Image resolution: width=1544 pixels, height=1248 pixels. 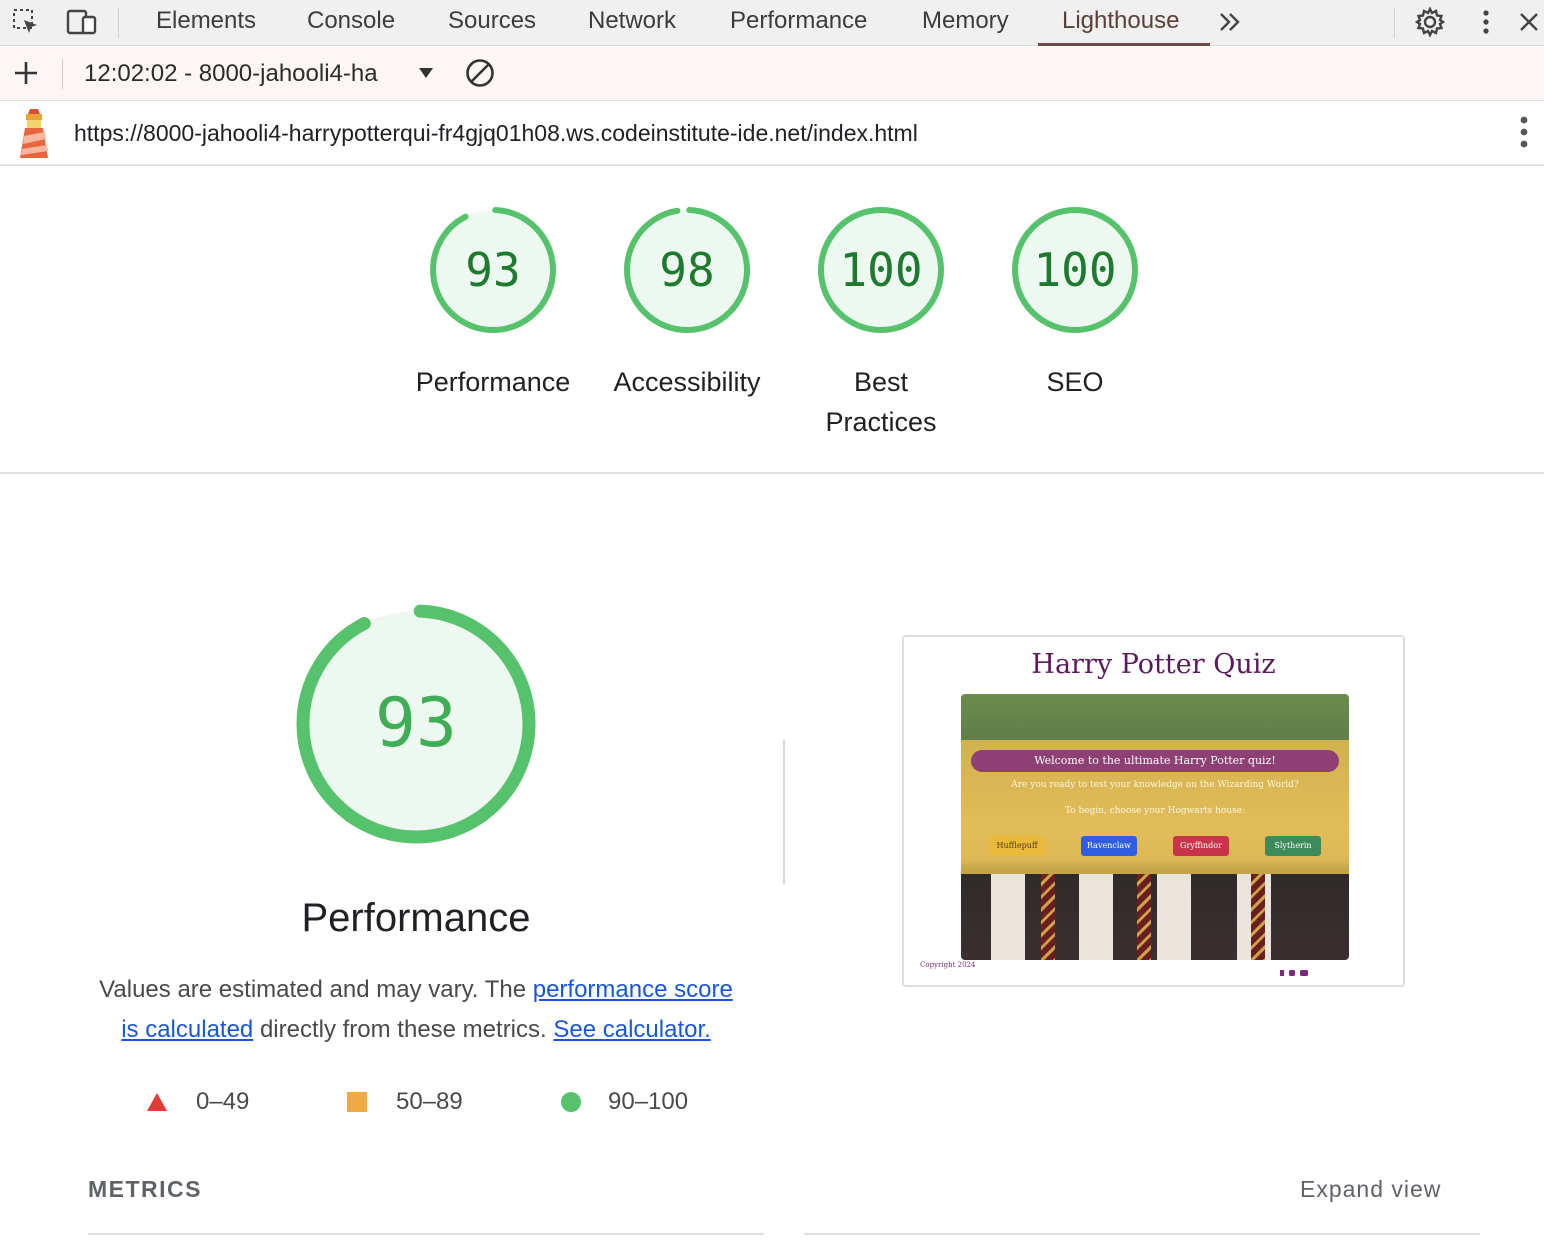 What do you see at coordinates (1124, 44) in the screenshot?
I see `active-tab-indicator` at bounding box center [1124, 44].